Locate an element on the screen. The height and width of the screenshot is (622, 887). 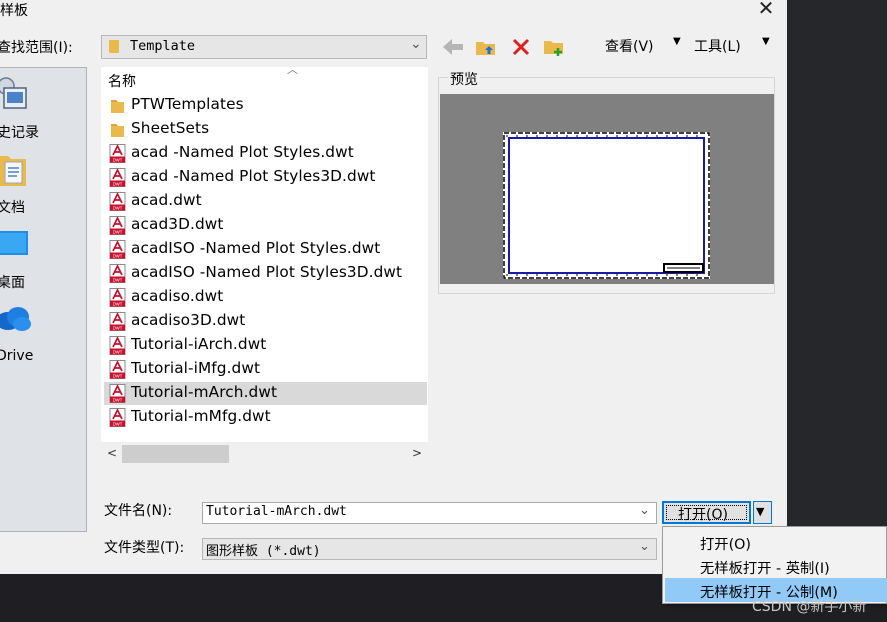
lookin-value: Template is located at coordinates (163, 46).